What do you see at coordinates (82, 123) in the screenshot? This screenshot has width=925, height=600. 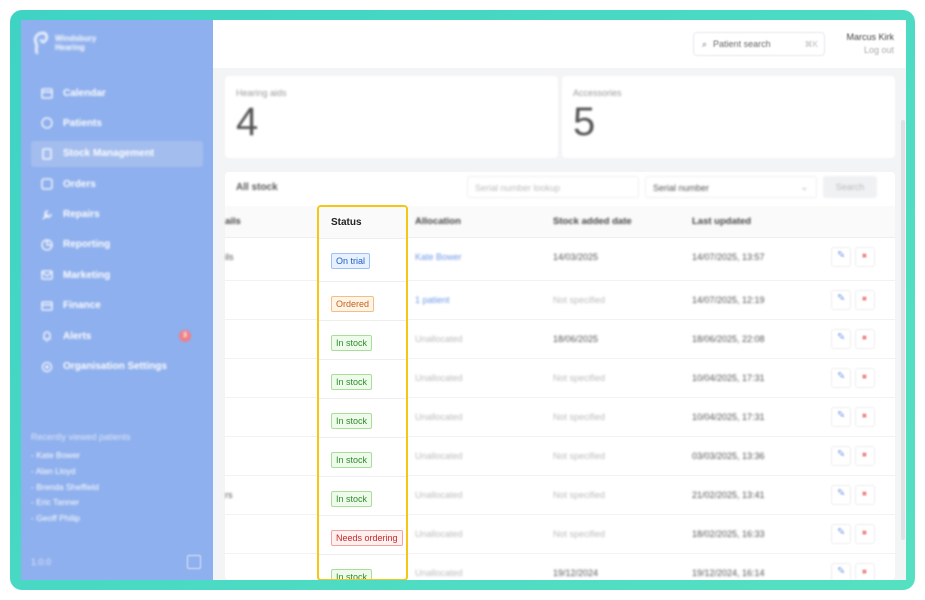 I see `sidebar-item-label: Patients` at bounding box center [82, 123].